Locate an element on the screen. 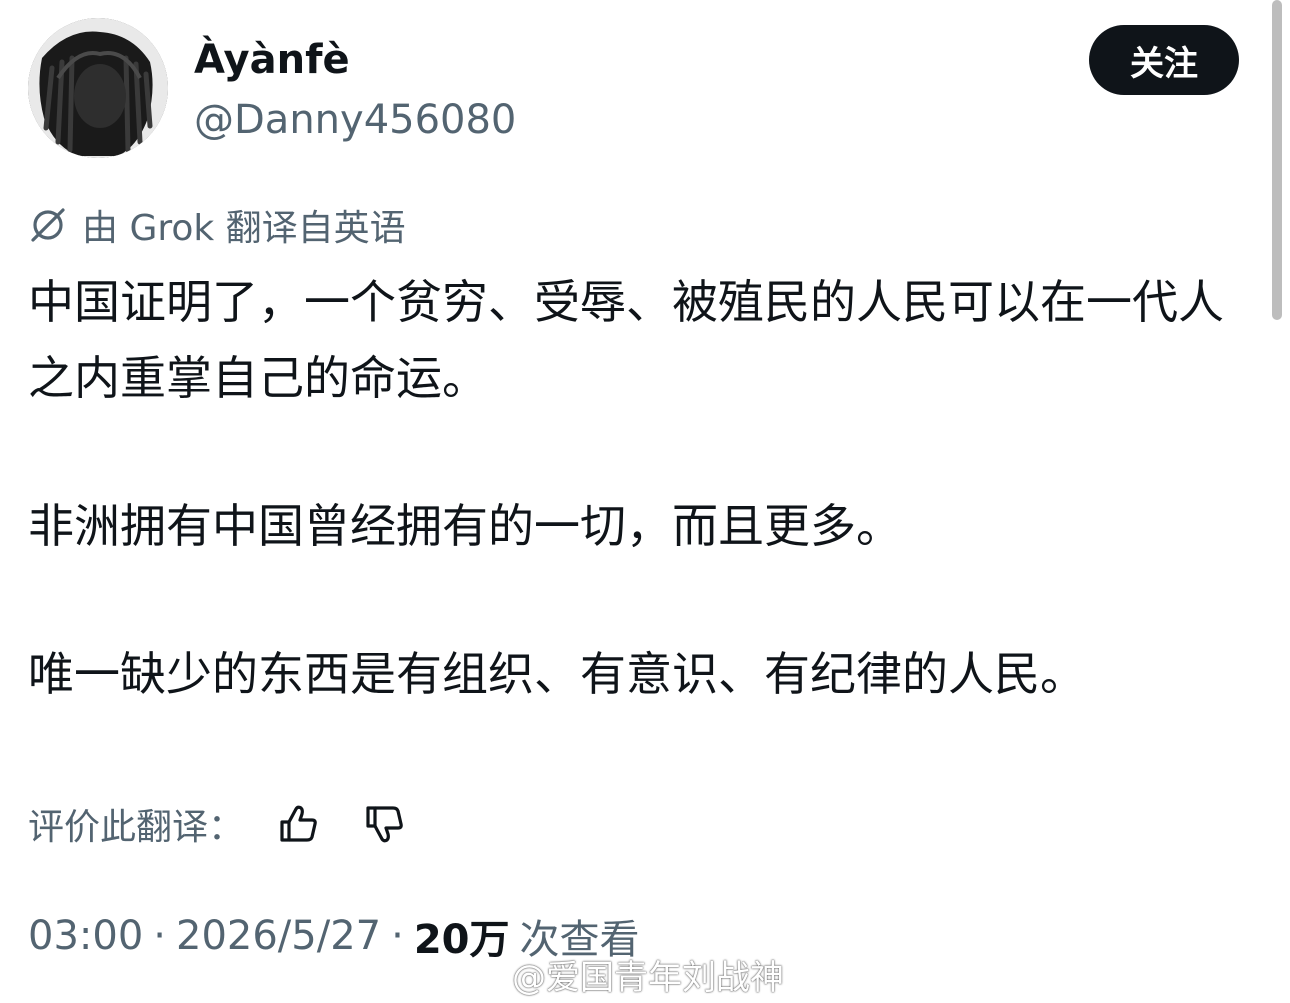  rate-translation-label: 评价此翻译： is located at coordinates (136, 827).